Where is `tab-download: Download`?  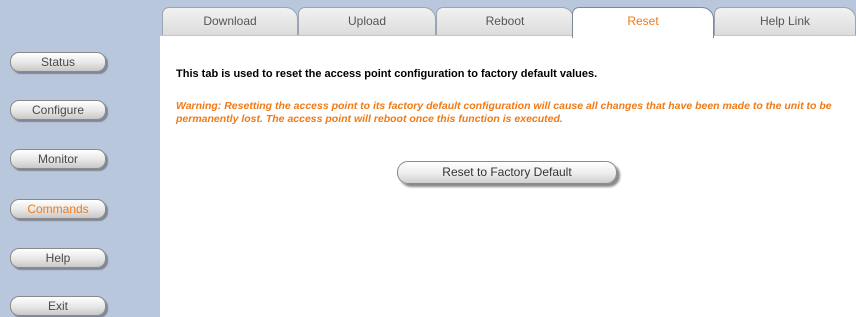 tab-download: Download is located at coordinates (230, 21).